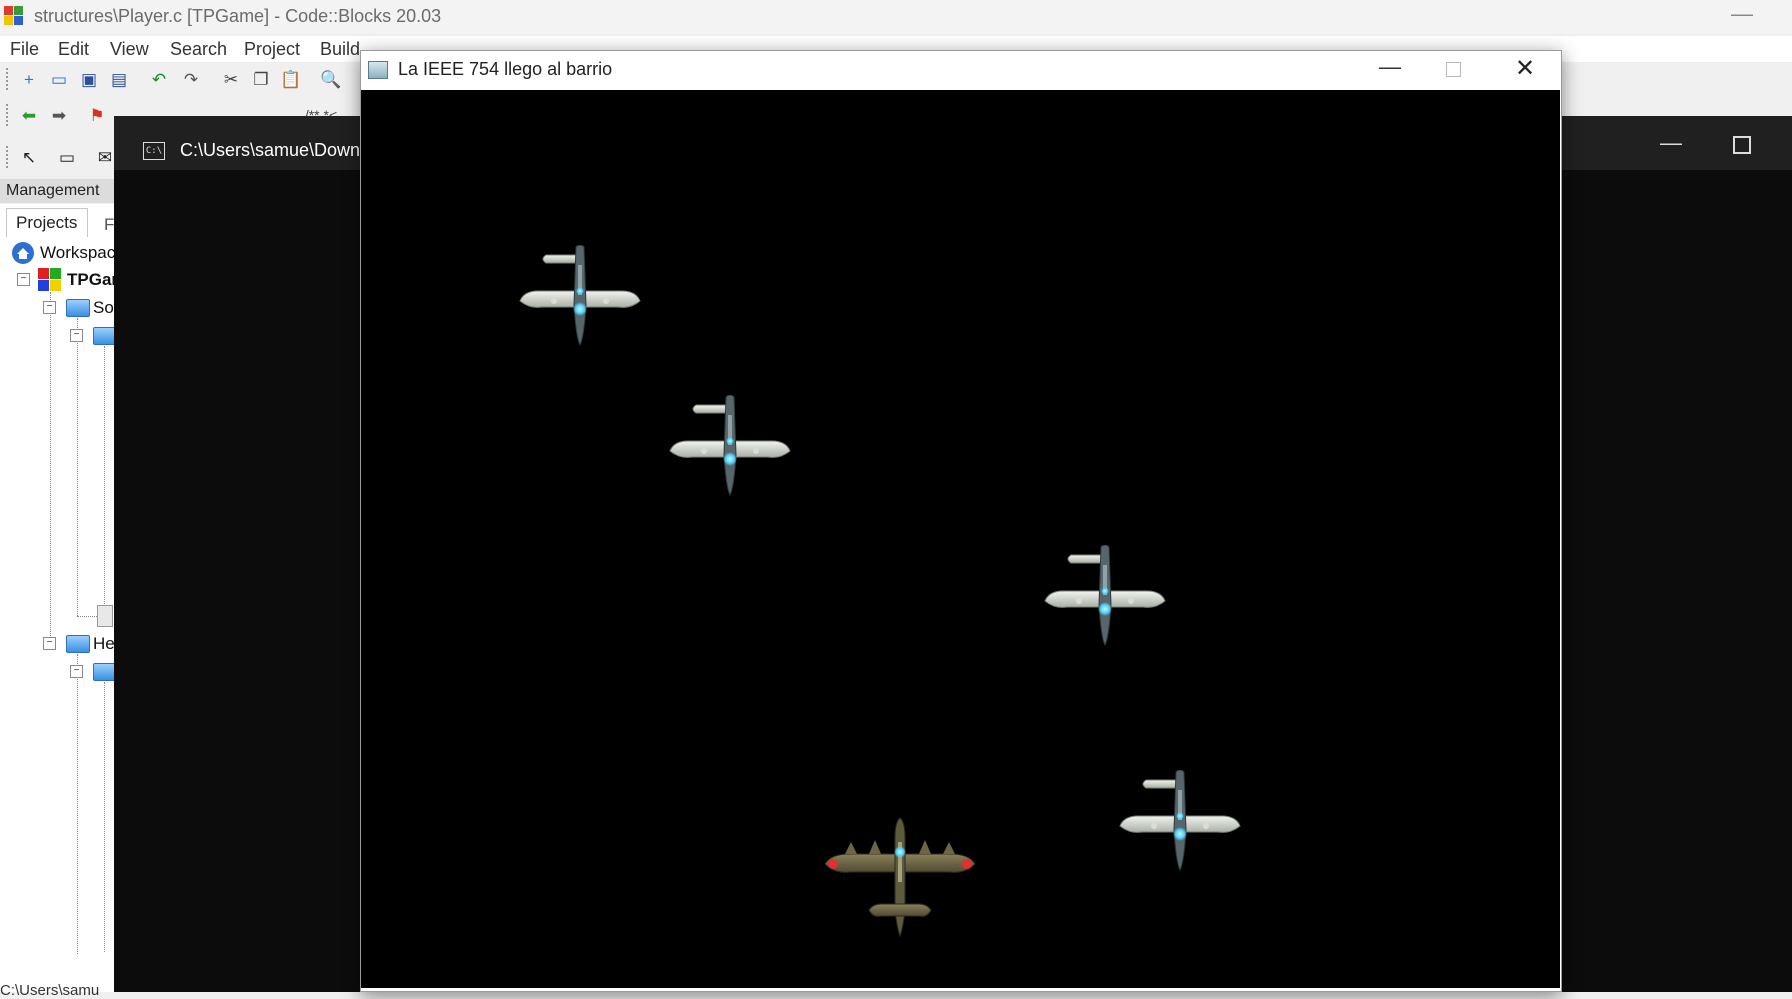  I want to click on game-minimize-button: —, so click(1390, 69).